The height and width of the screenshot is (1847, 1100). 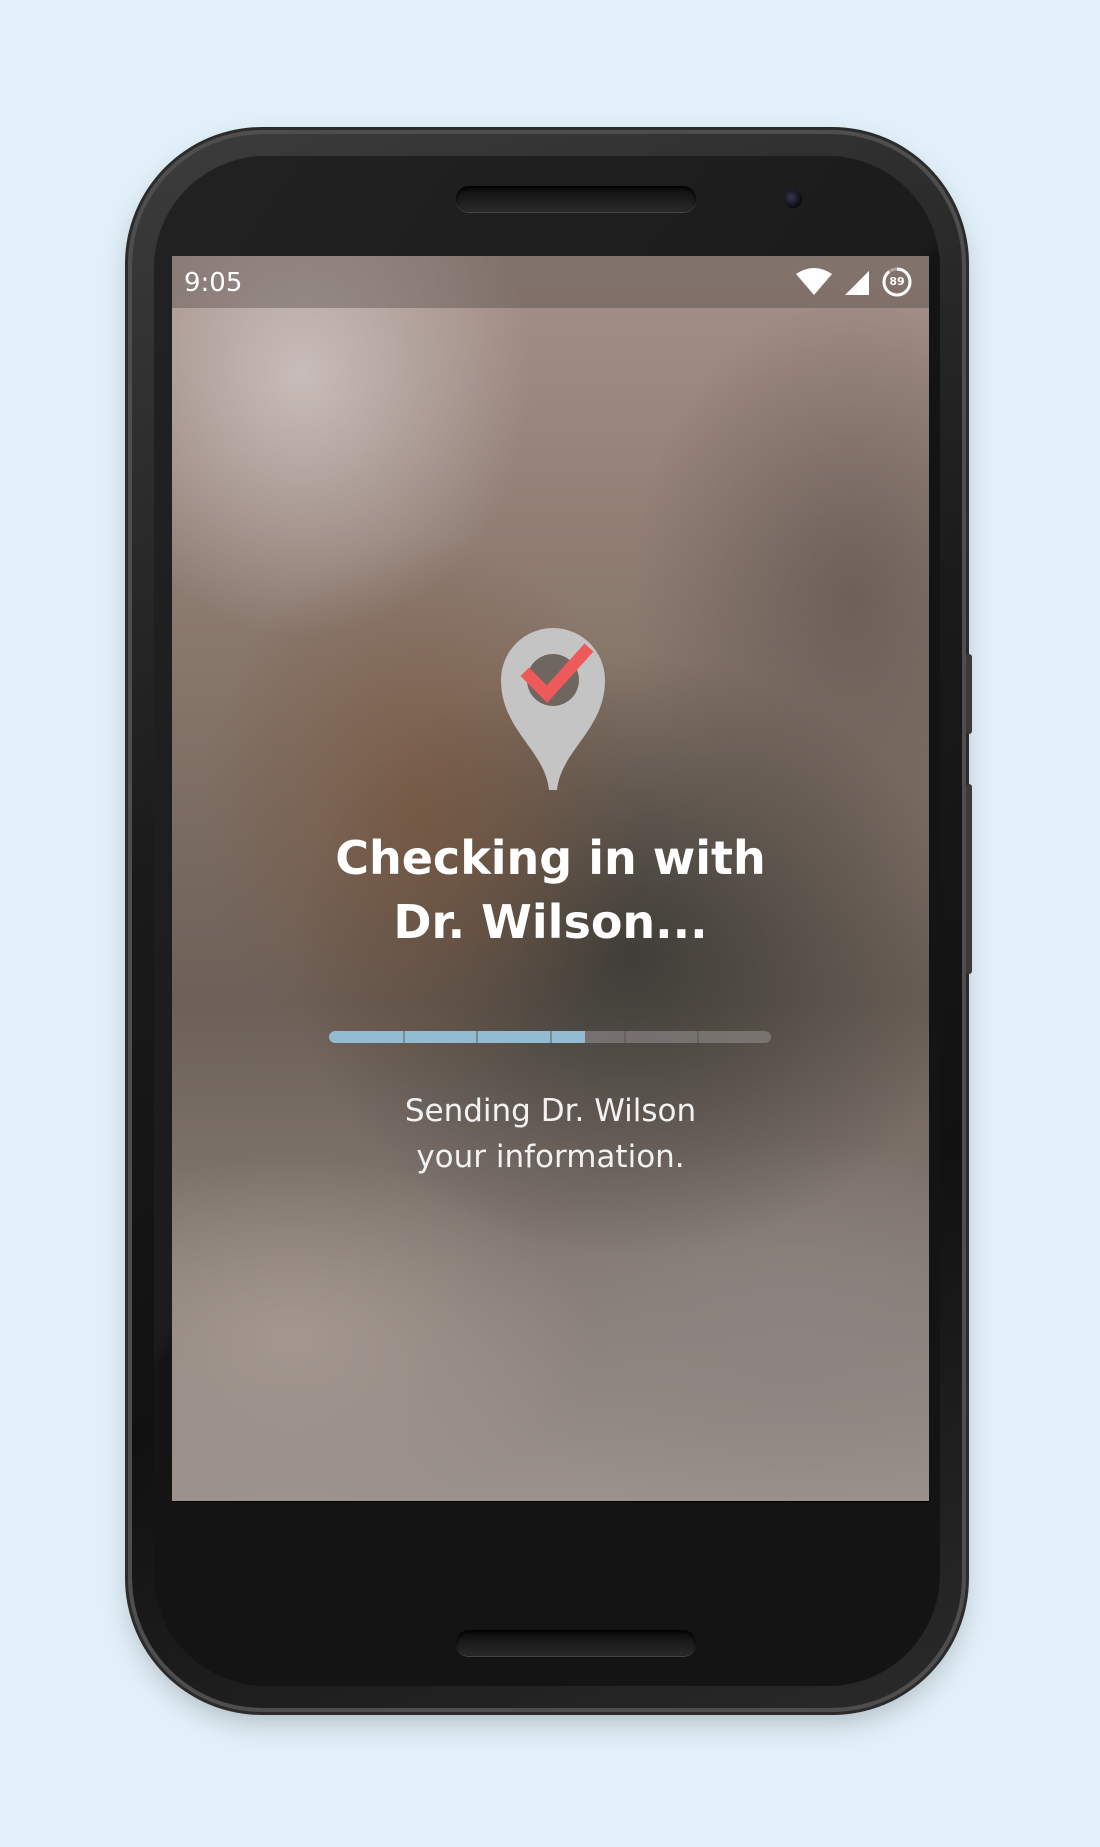 What do you see at coordinates (814, 281) in the screenshot?
I see `wifi-icon` at bounding box center [814, 281].